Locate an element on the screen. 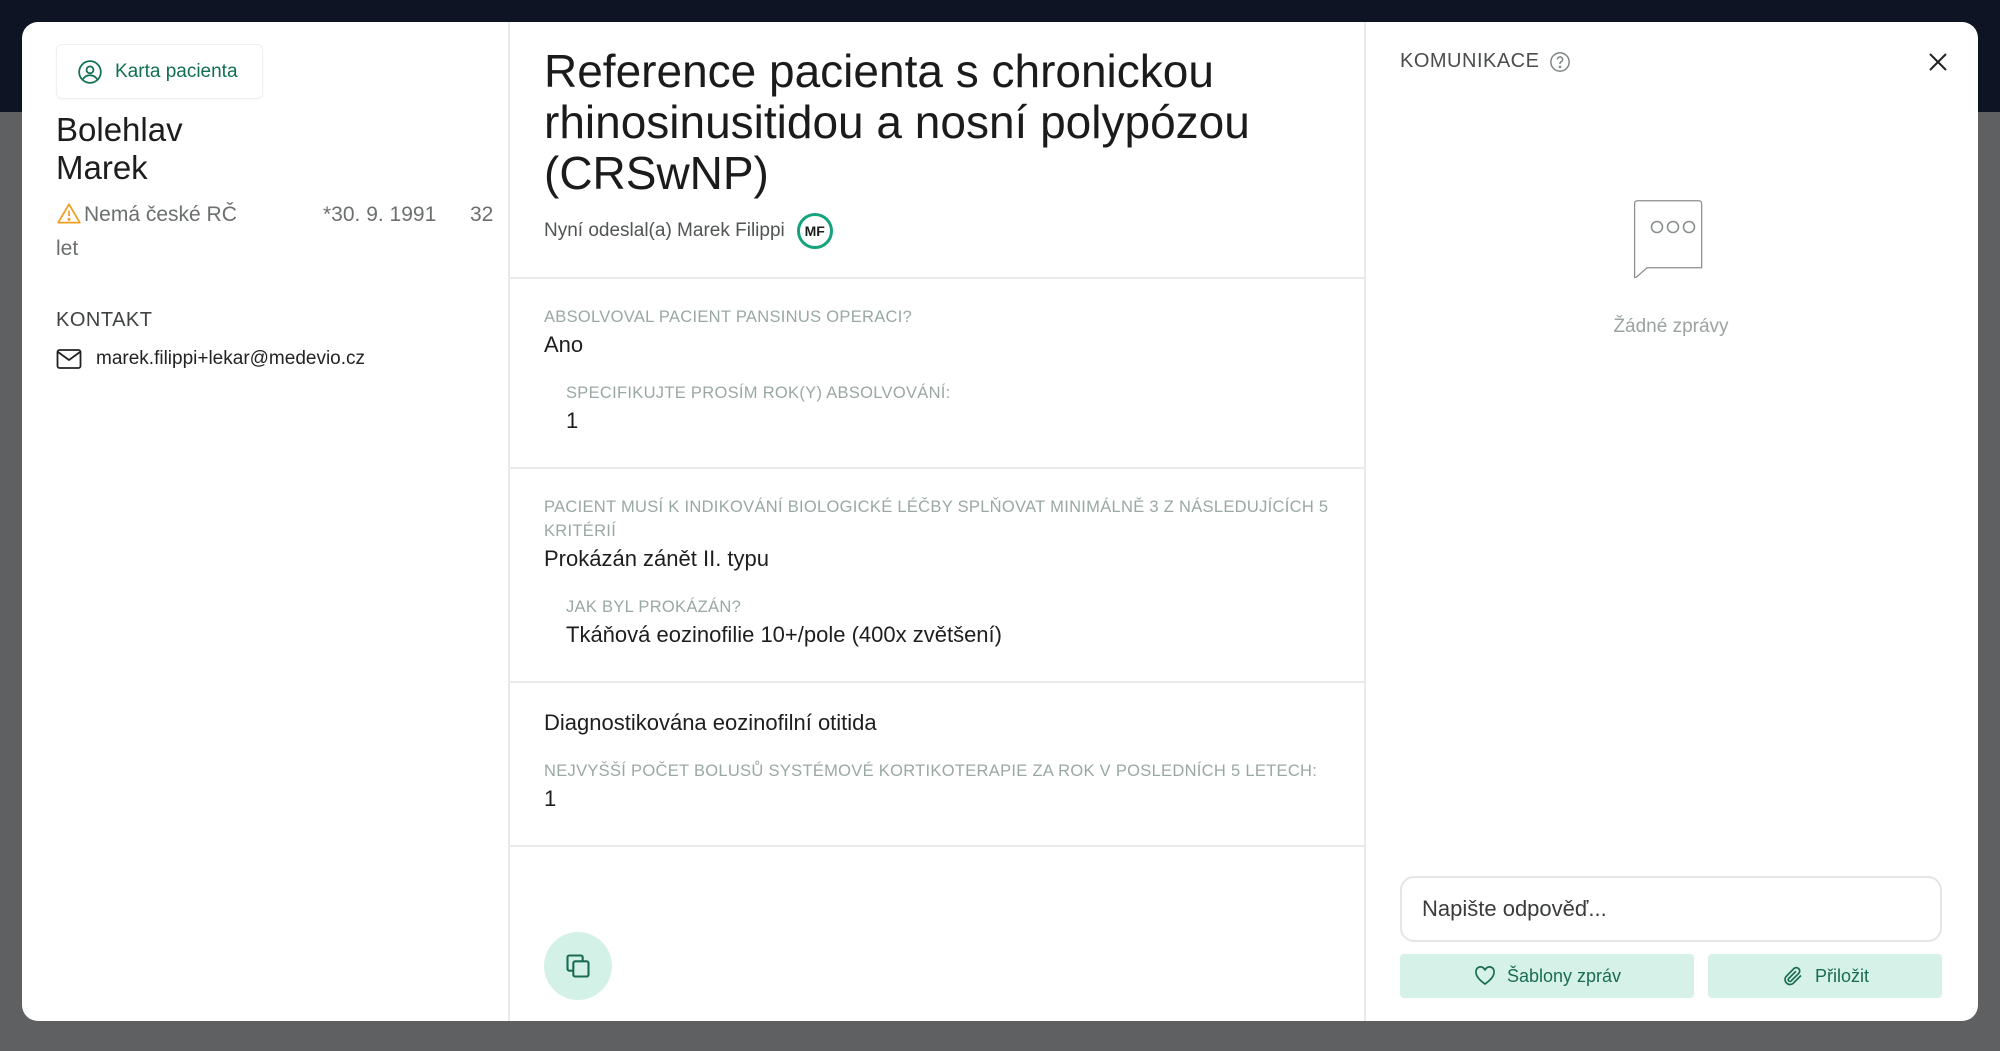 This screenshot has width=2000, height=1051. copy-icon is located at coordinates (578, 966).